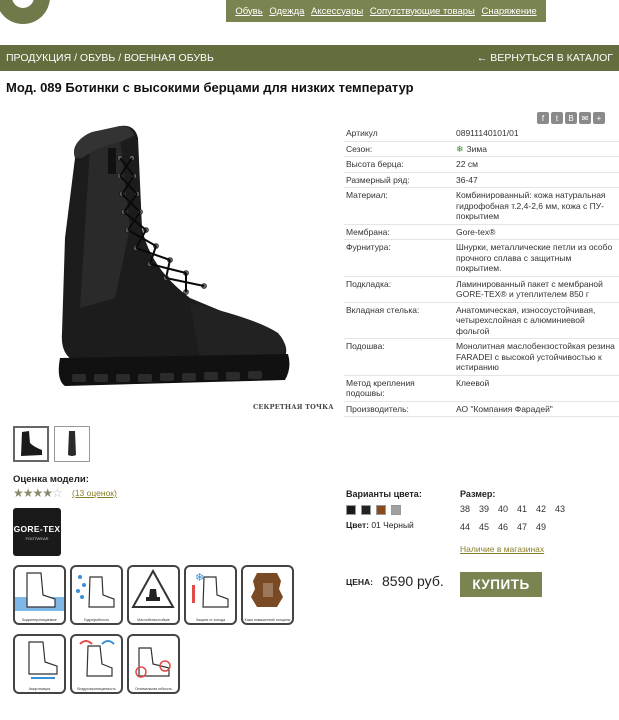  What do you see at coordinates (585, 118) in the screenshot?
I see `email-icon: ✉` at bounding box center [585, 118].